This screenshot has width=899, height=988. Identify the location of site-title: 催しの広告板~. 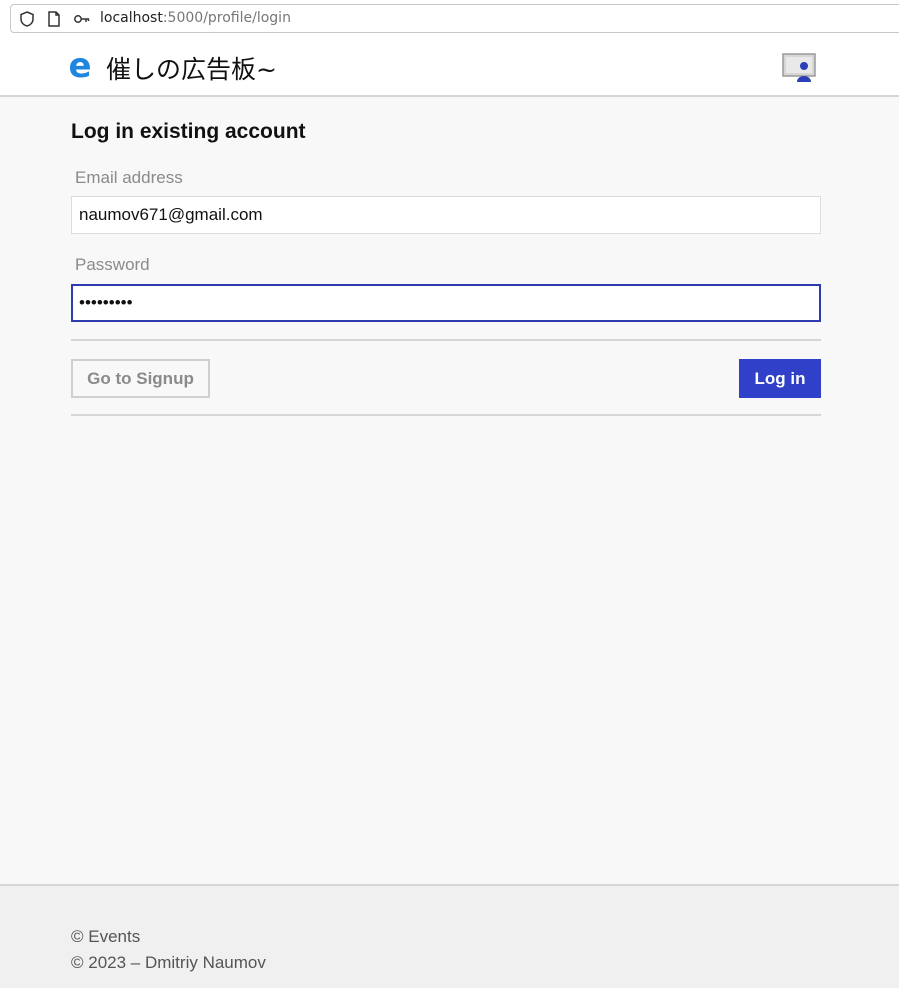
(191, 68).